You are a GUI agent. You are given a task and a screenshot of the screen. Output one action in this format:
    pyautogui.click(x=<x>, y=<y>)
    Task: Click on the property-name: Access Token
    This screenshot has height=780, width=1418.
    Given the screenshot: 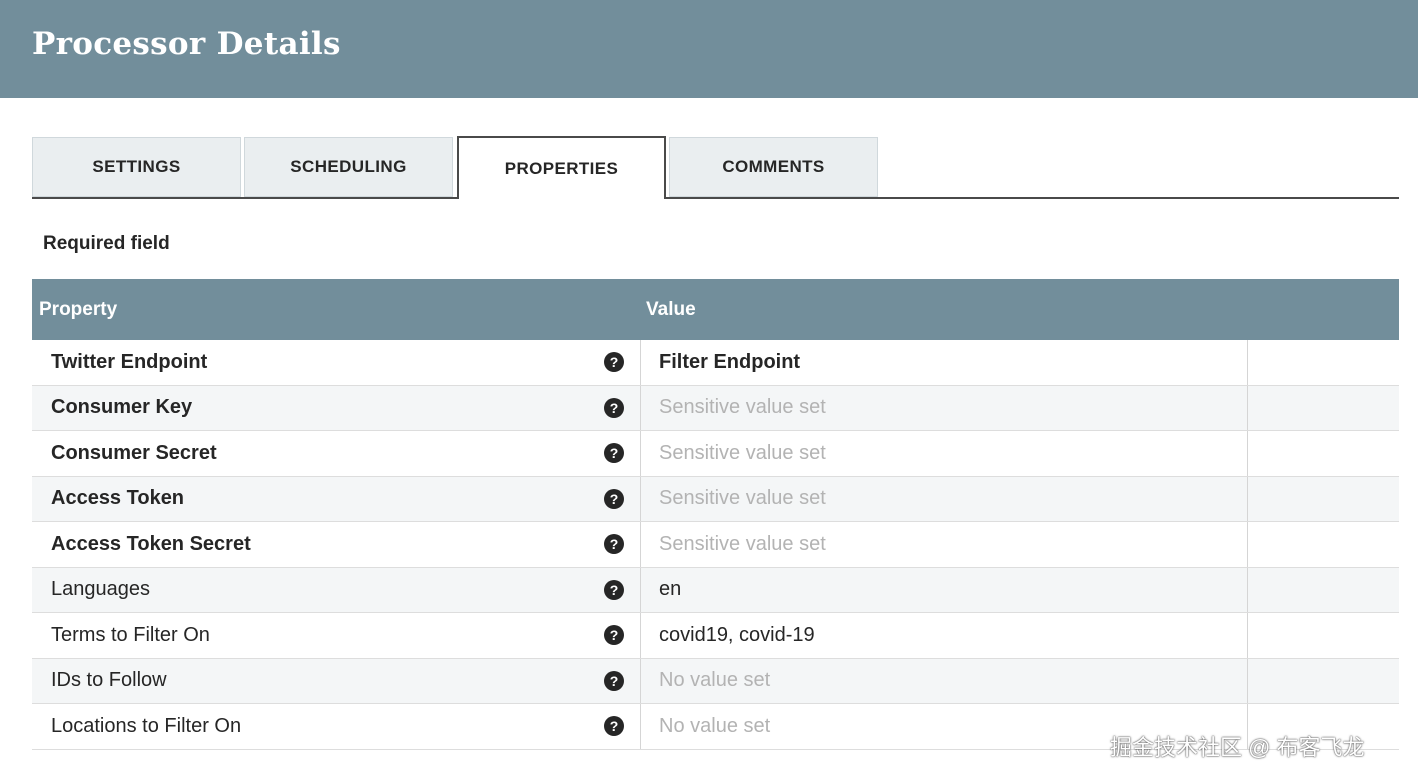 What is the action you would take?
    pyautogui.click(x=118, y=498)
    